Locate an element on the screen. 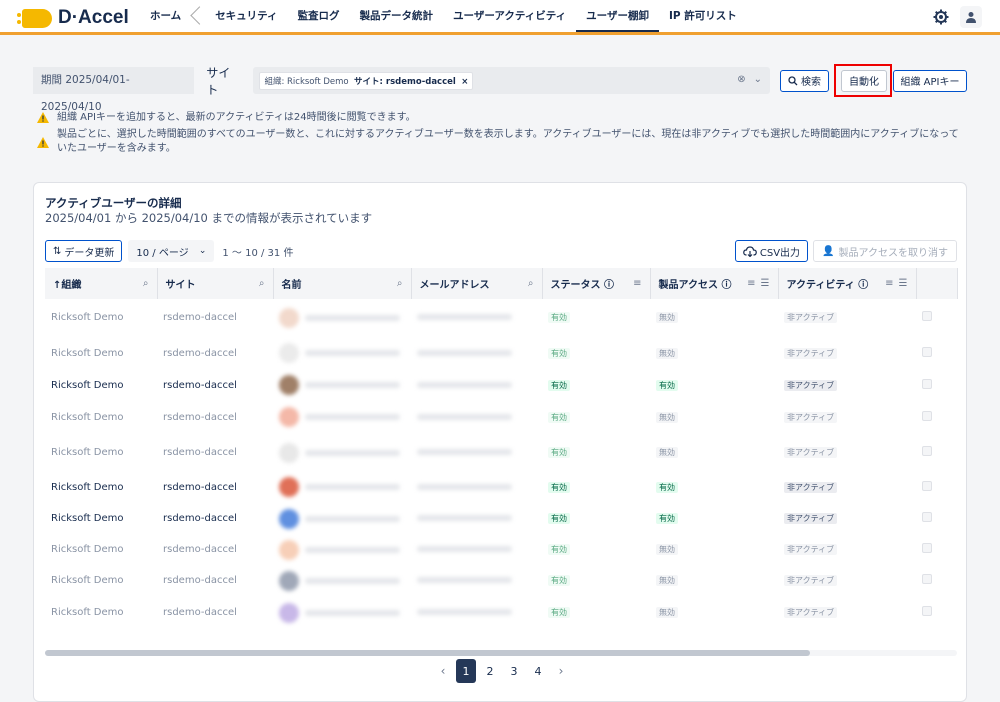 This screenshot has width=1000, height=702. next-page-button: › is located at coordinates (561, 671).